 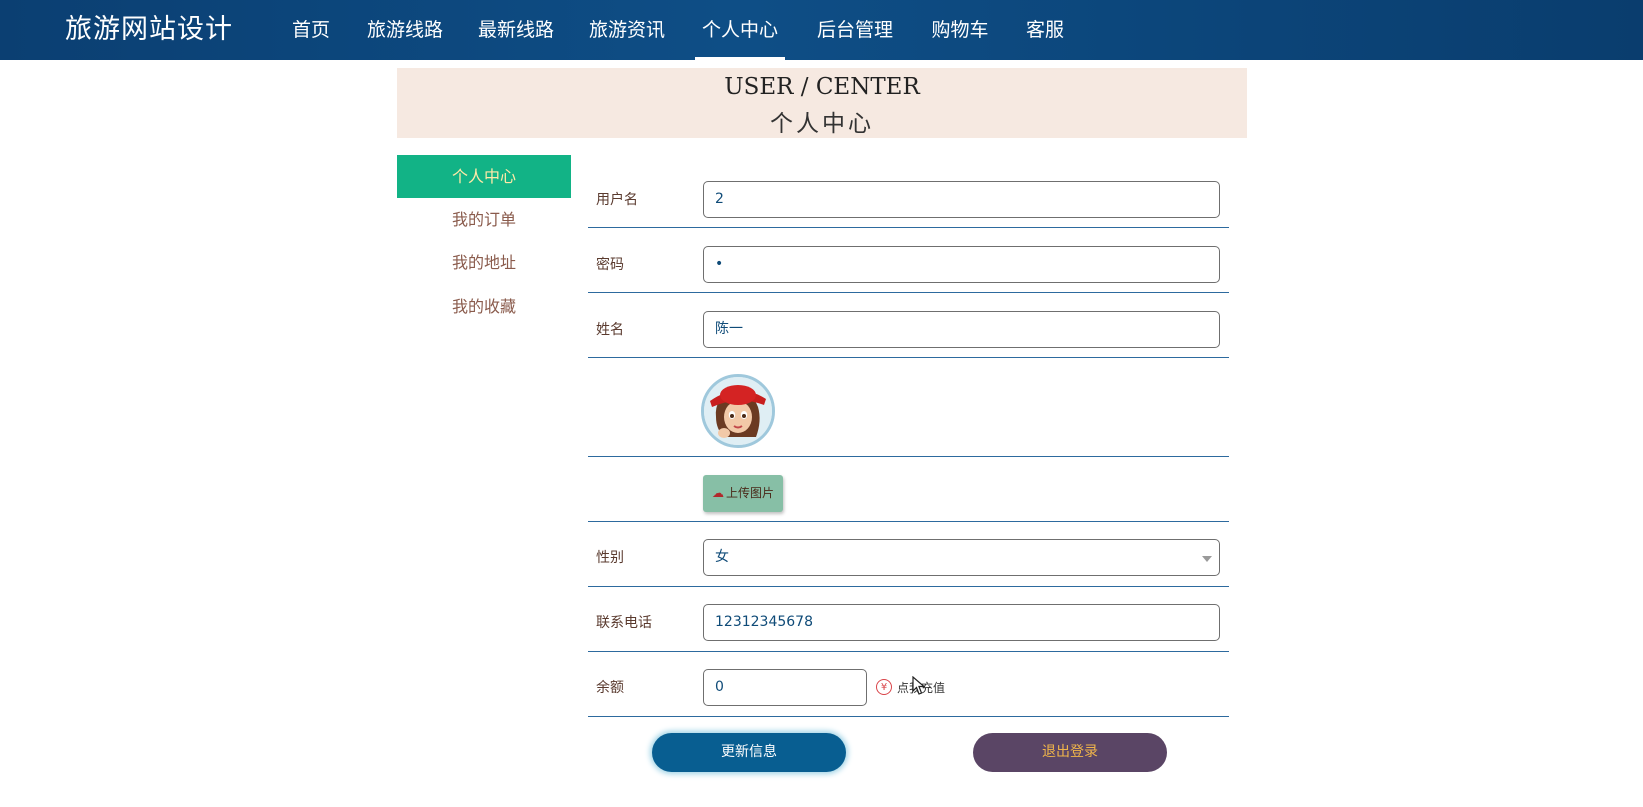 I want to click on balance-label: 余额, so click(x=610, y=688).